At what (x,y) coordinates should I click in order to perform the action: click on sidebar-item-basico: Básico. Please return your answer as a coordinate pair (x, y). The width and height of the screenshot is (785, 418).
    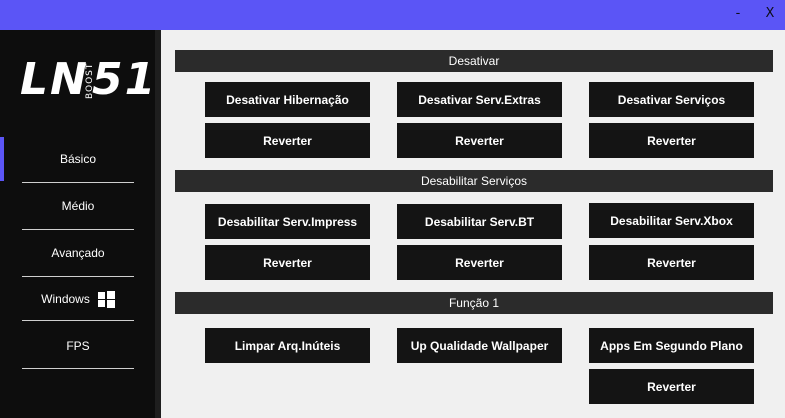
    Looking at the image, I should click on (78, 159).